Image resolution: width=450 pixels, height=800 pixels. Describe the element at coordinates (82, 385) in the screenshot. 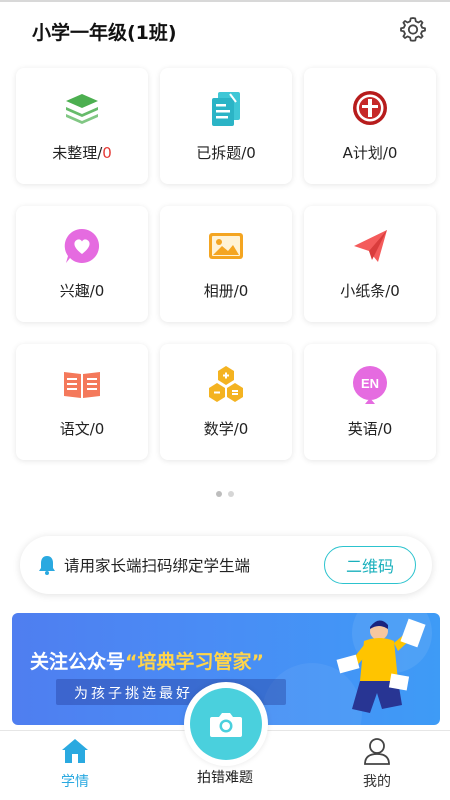

I see `open-book-icon` at that location.